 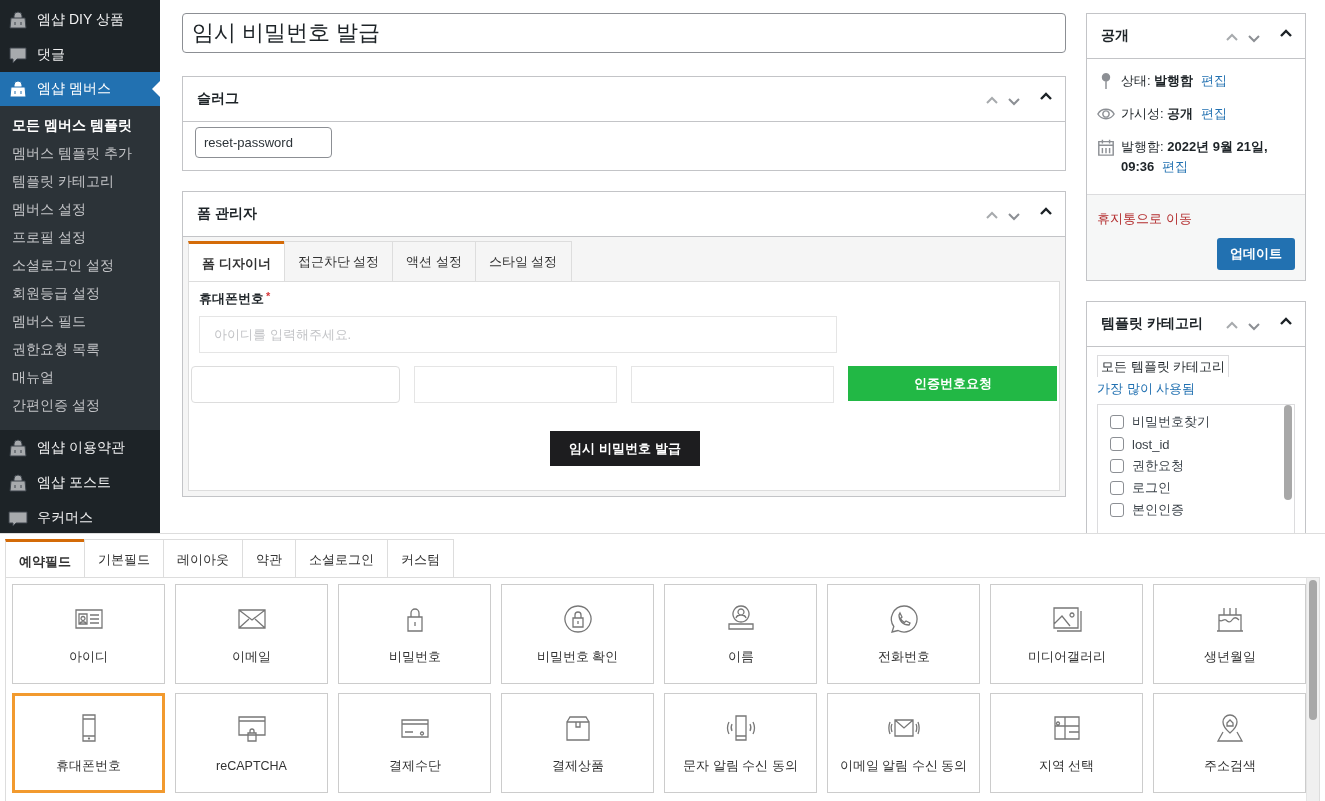 I want to click on submenu-item: 멤버스 템플릿 추가, so click(x=80, y=154).